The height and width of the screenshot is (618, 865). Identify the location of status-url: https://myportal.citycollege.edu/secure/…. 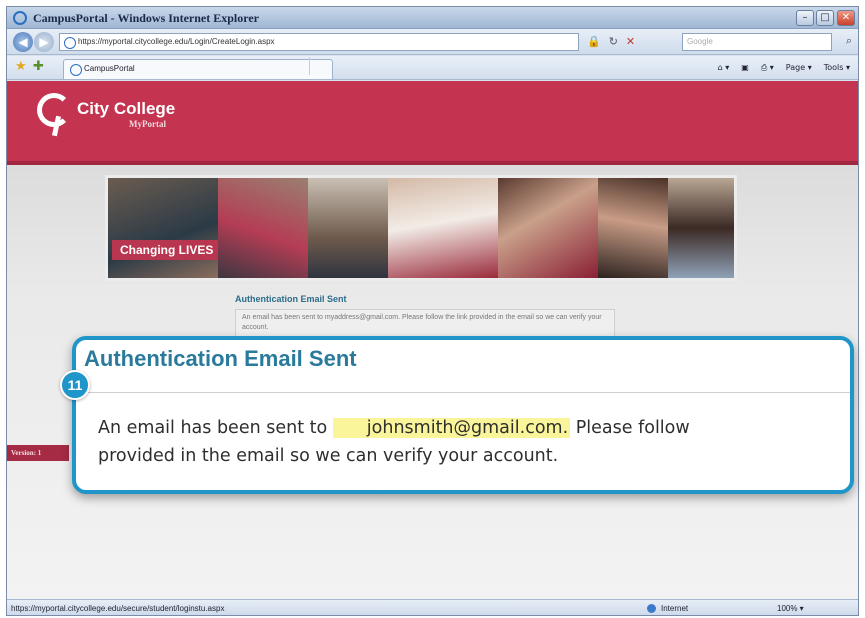
(118, 608).